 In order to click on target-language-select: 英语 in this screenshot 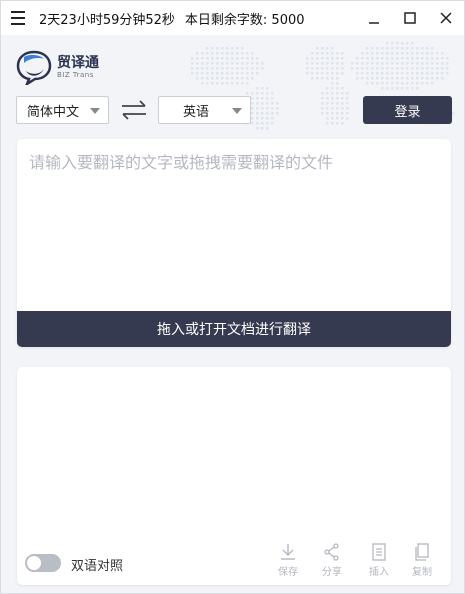, I will do `click(204, 110)`.